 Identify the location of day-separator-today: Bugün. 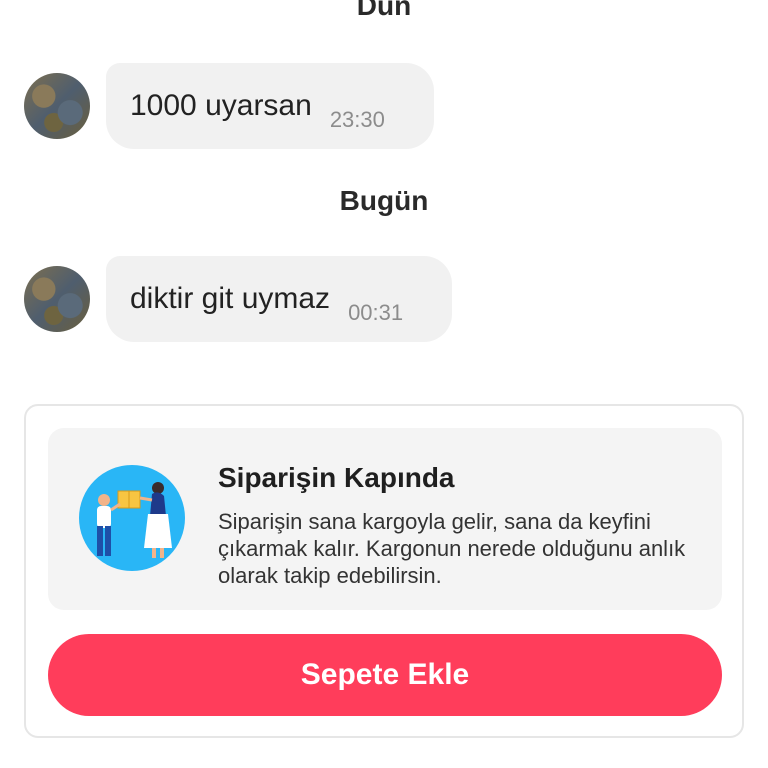
(384, 200).